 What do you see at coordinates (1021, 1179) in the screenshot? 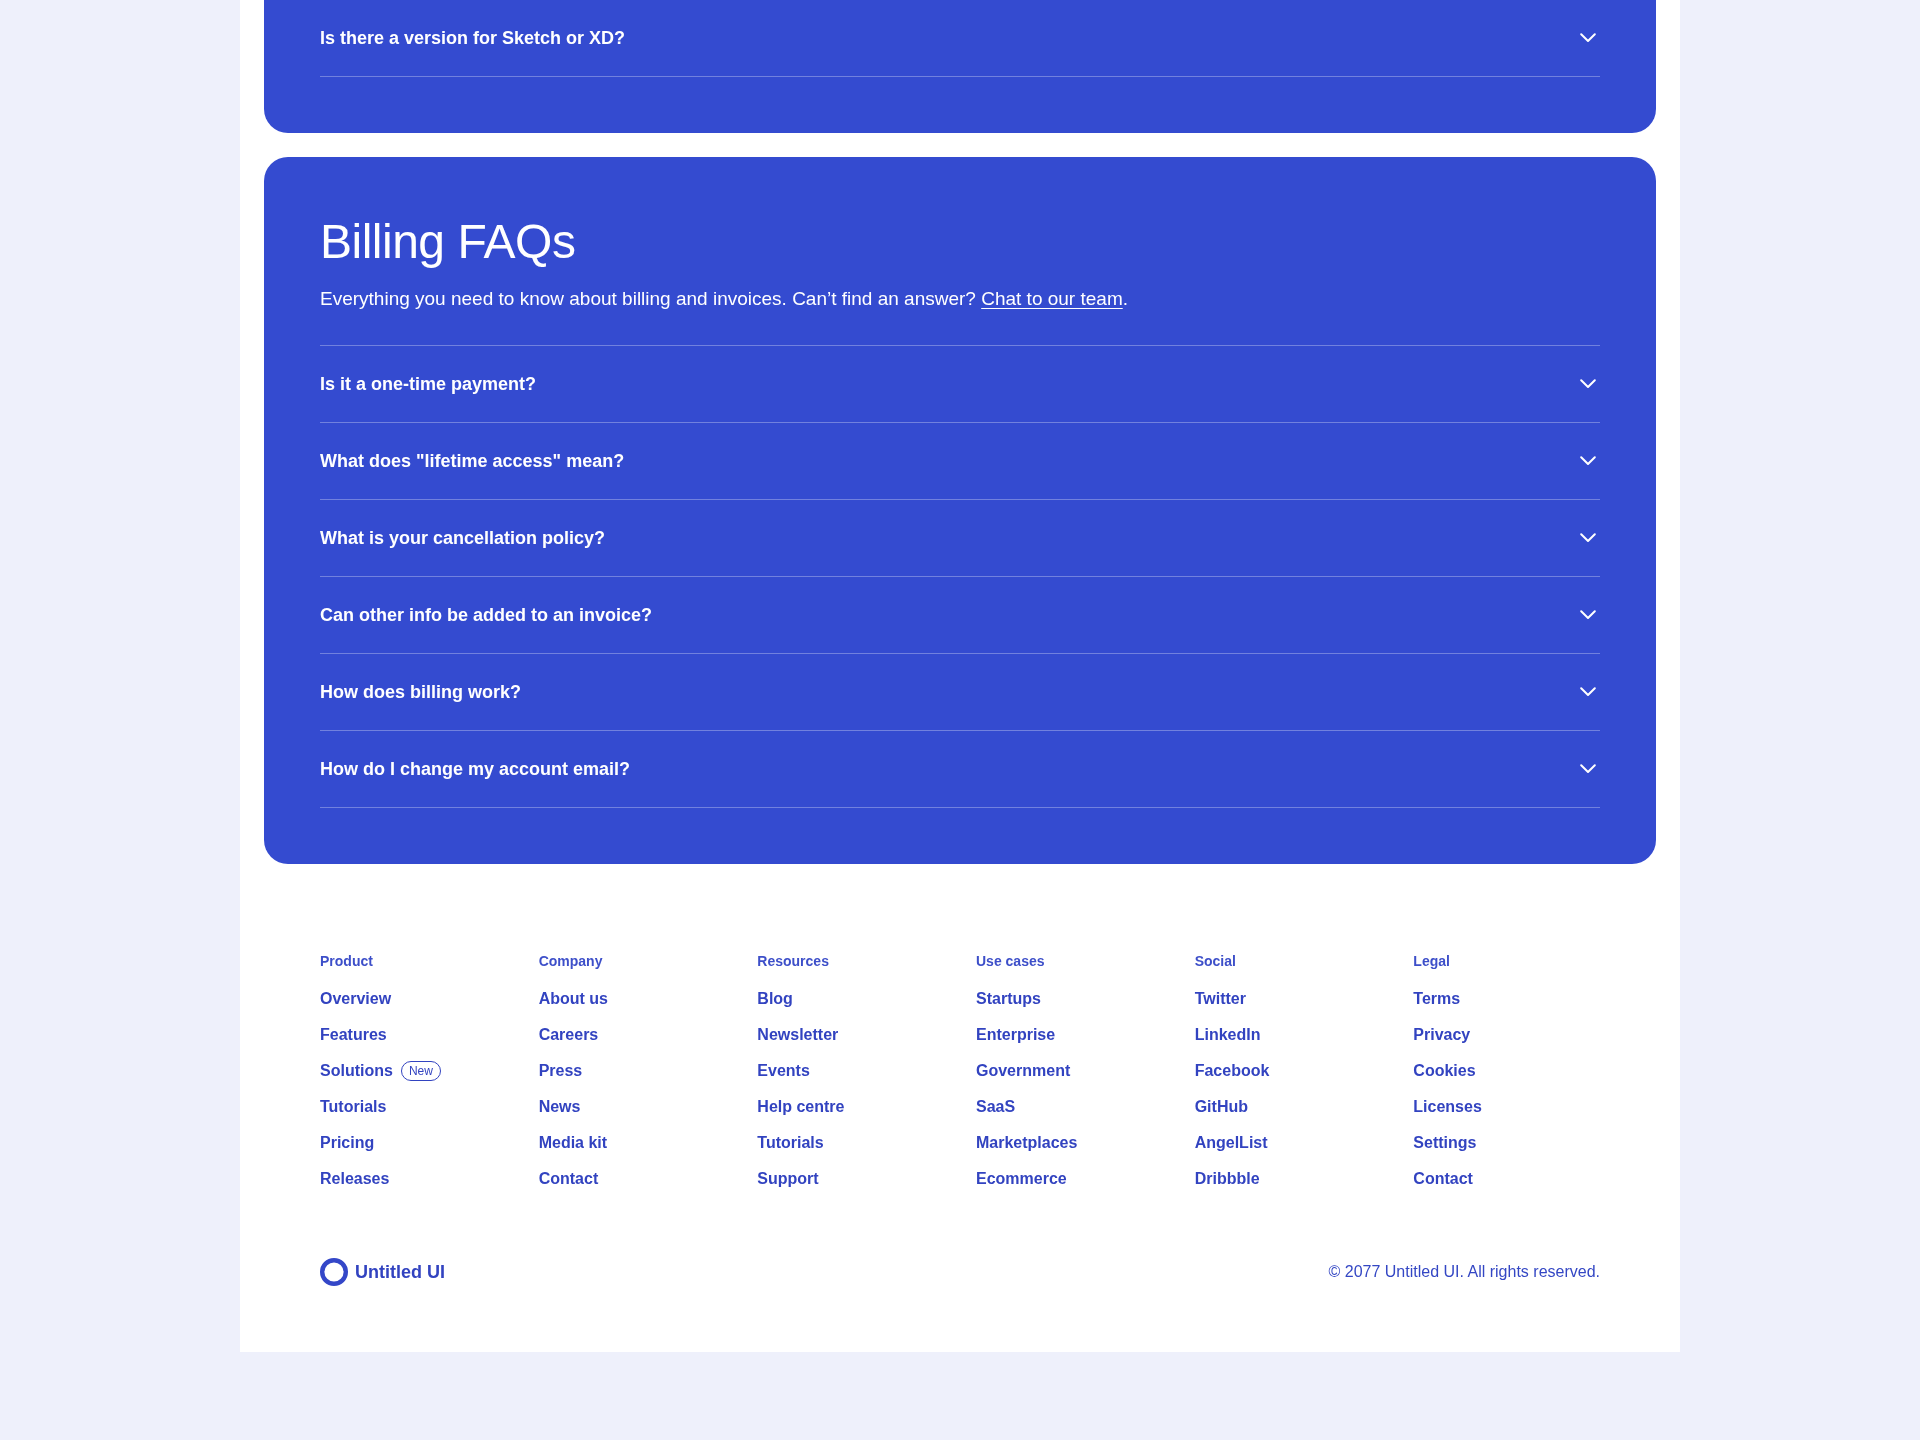
I see `footer-link: Ecommerce` at bounding box center [1021, 1179].